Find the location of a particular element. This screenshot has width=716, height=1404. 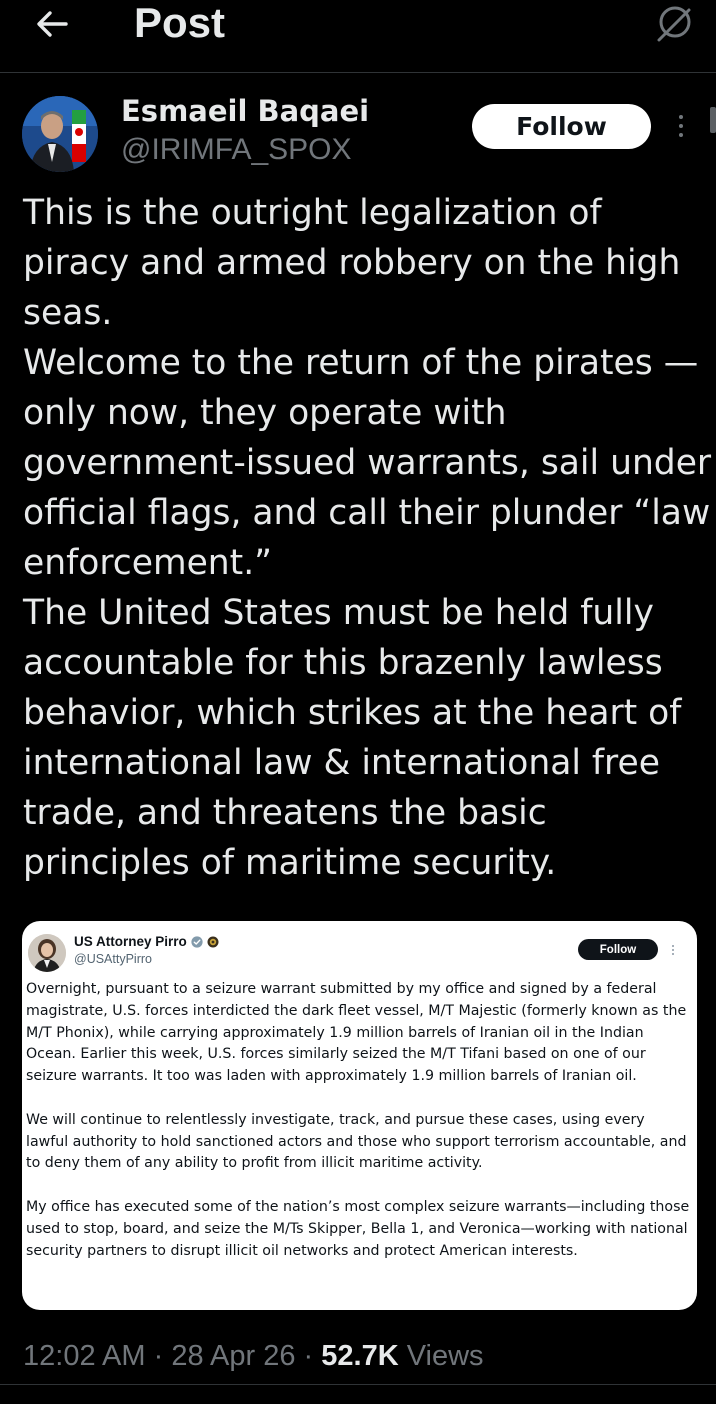

top-bar: Post is located at coordinates (358, 36).